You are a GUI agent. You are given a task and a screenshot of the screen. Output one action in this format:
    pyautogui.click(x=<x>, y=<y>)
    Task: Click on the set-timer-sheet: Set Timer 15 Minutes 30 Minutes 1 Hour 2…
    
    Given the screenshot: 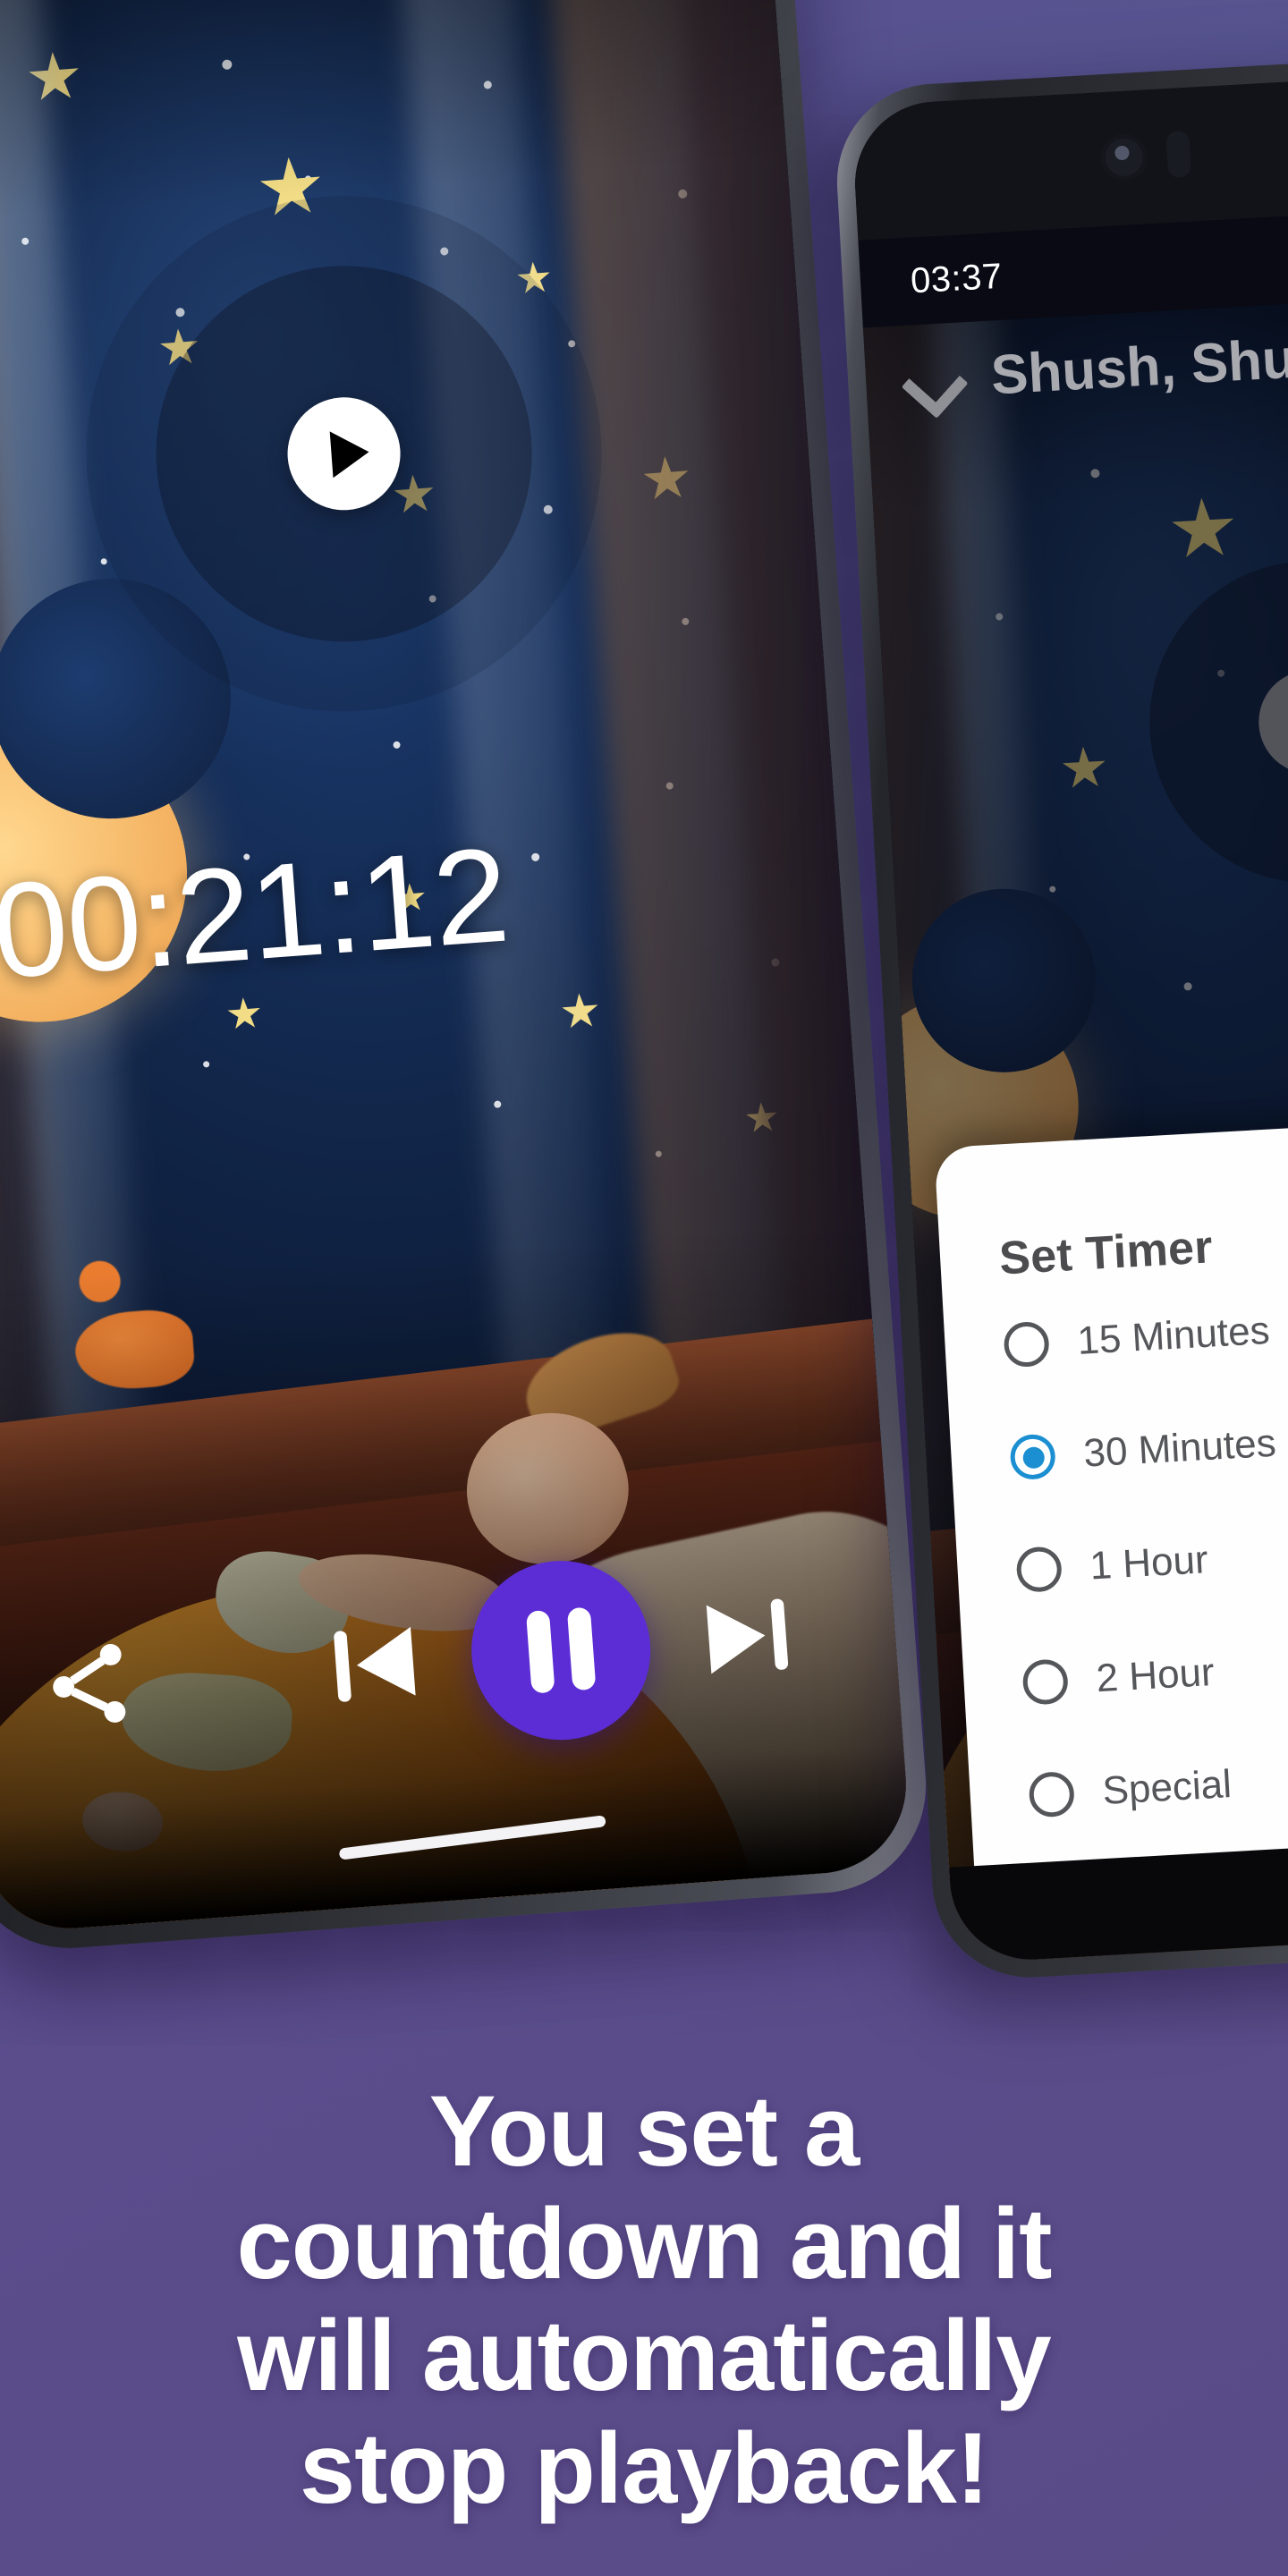 What is the action you would take?
    pyautogui.click(x=1111, y=1488)
    